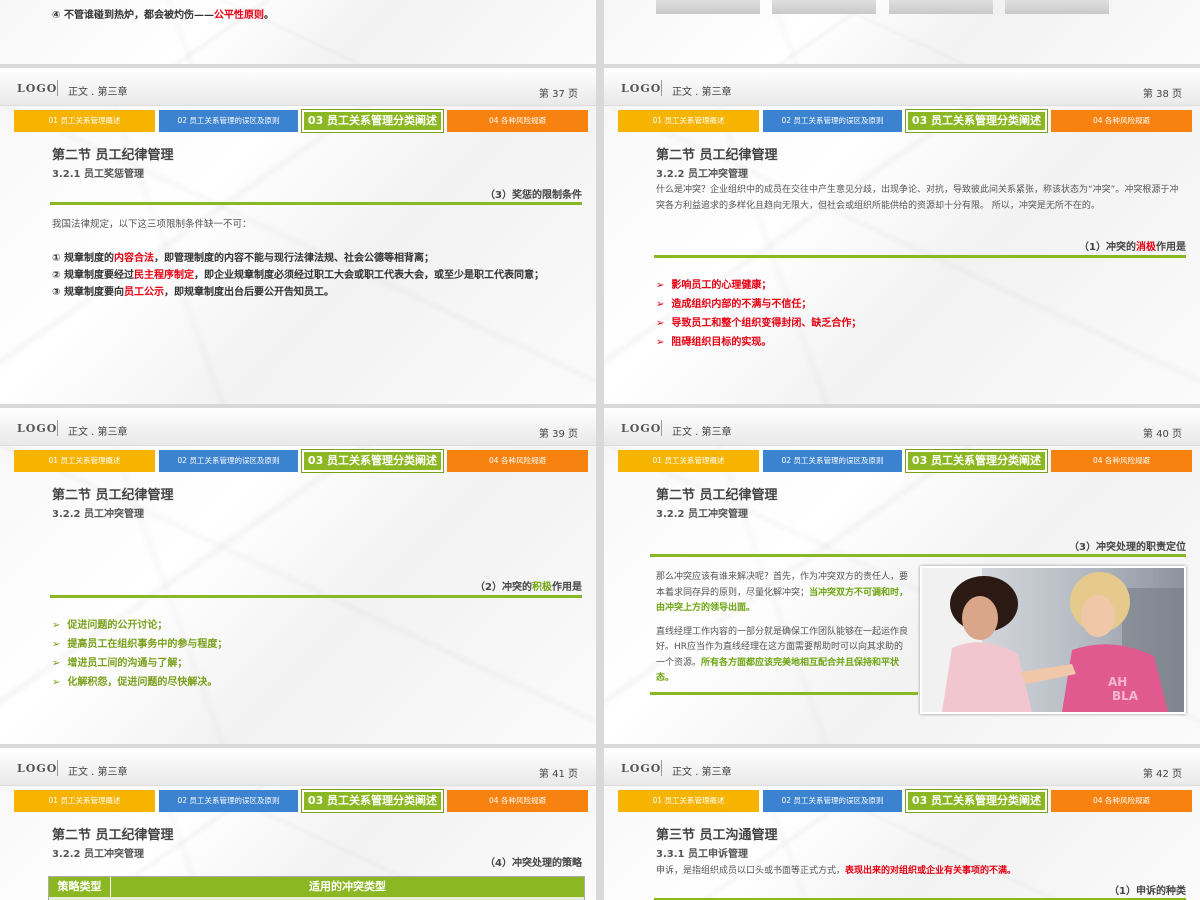 The width and height of the screenshot is (1200, 900). I want to click on conflict-photo: AH BLA, so click(1053, 640).